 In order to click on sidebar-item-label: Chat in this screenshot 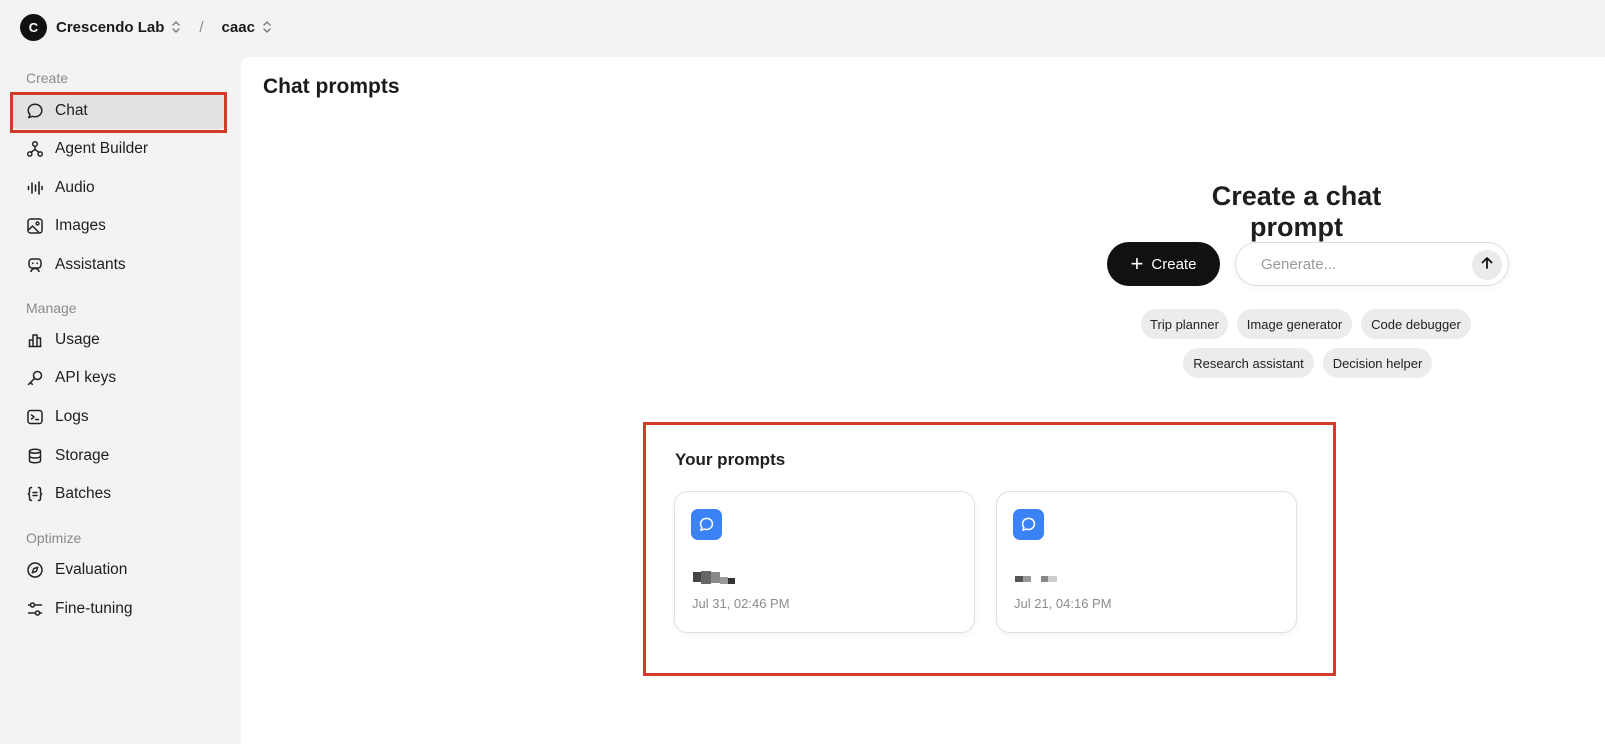, I will do `click(71, 110)`.